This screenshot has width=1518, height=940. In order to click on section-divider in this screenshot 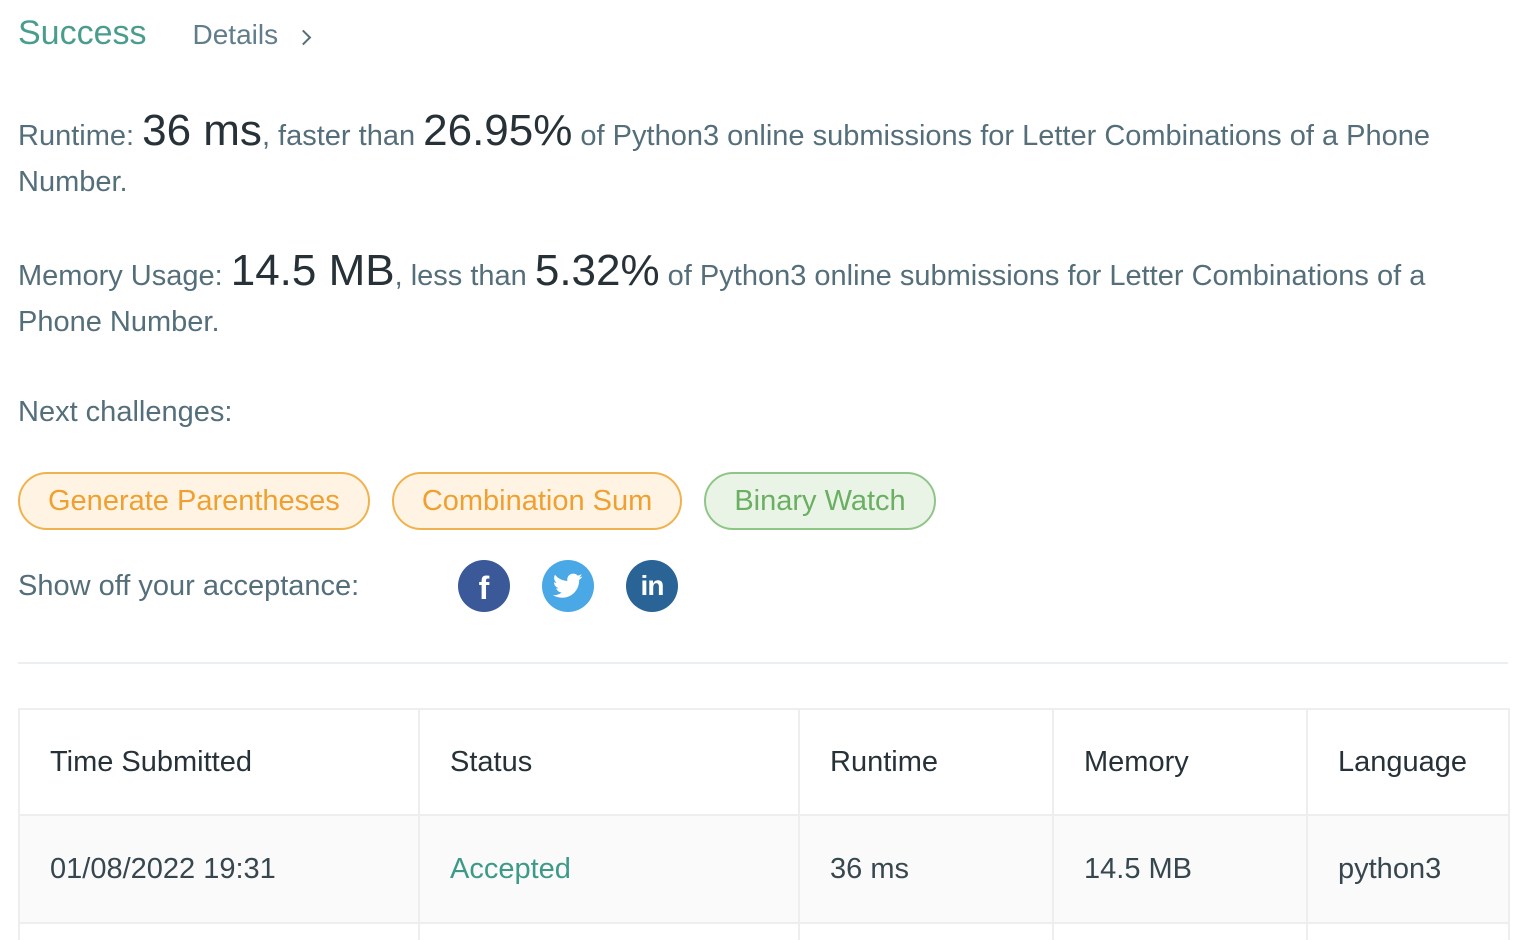, I will do `click(763, 663)`.